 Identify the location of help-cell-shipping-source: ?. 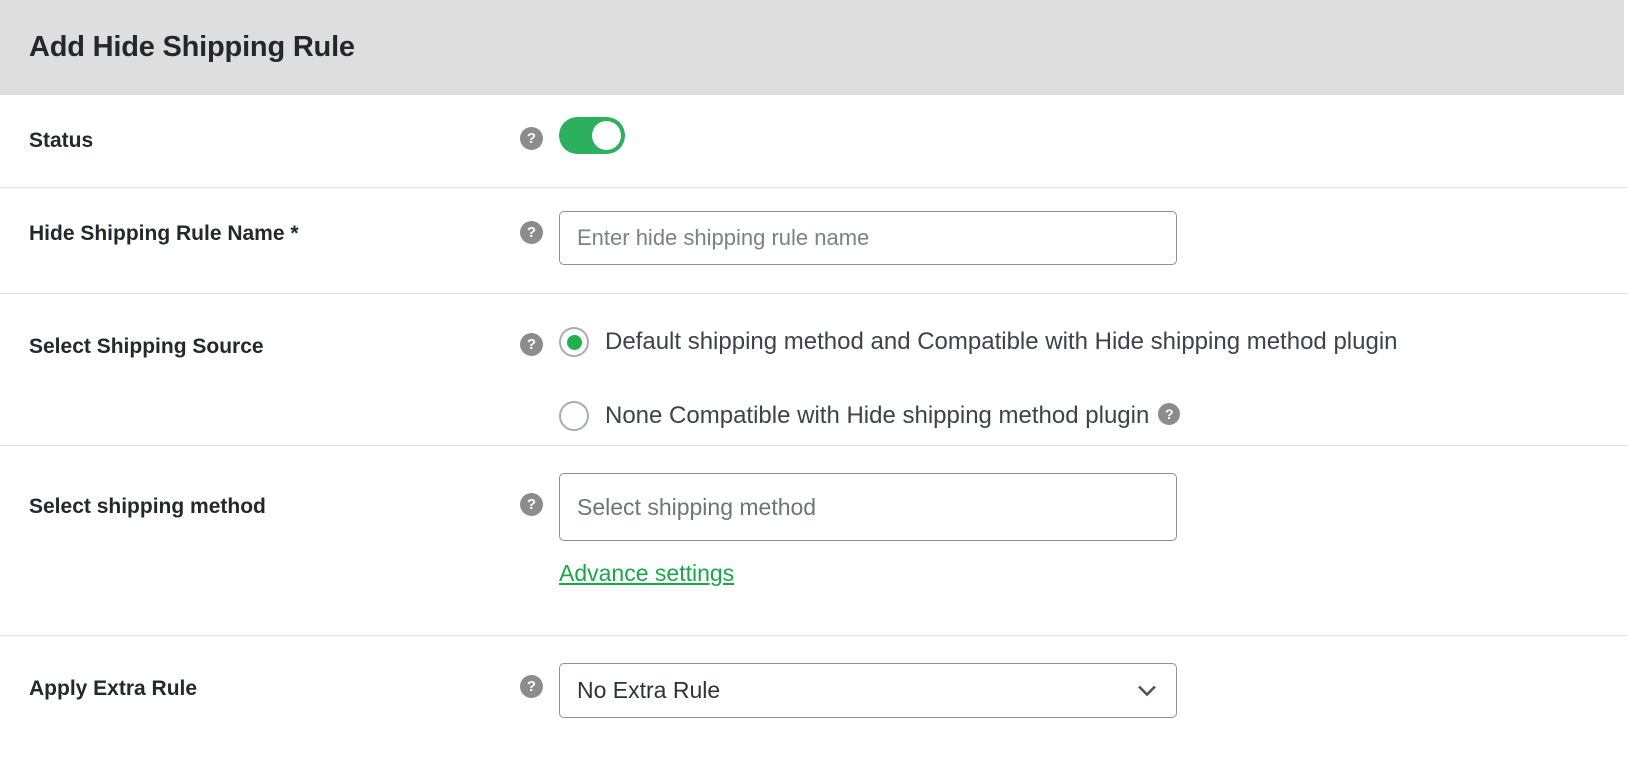
(539, 325).